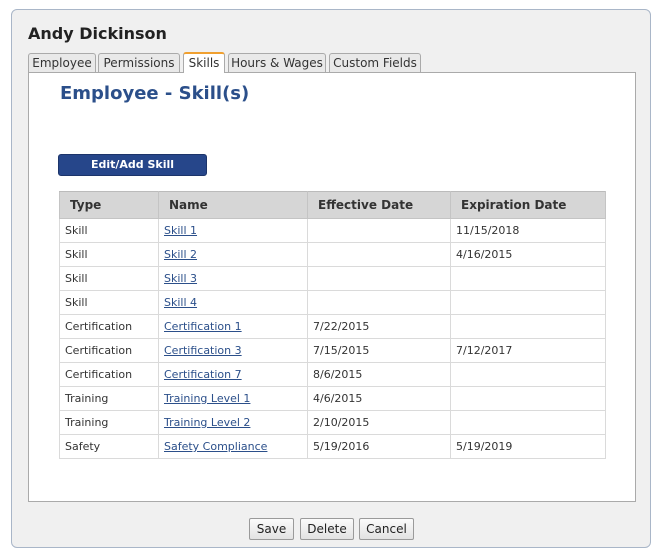 The width and height of the screenshot is (663, 555). I want to click on column-header-expiration-date: Expiration Date, so click(528, 205).